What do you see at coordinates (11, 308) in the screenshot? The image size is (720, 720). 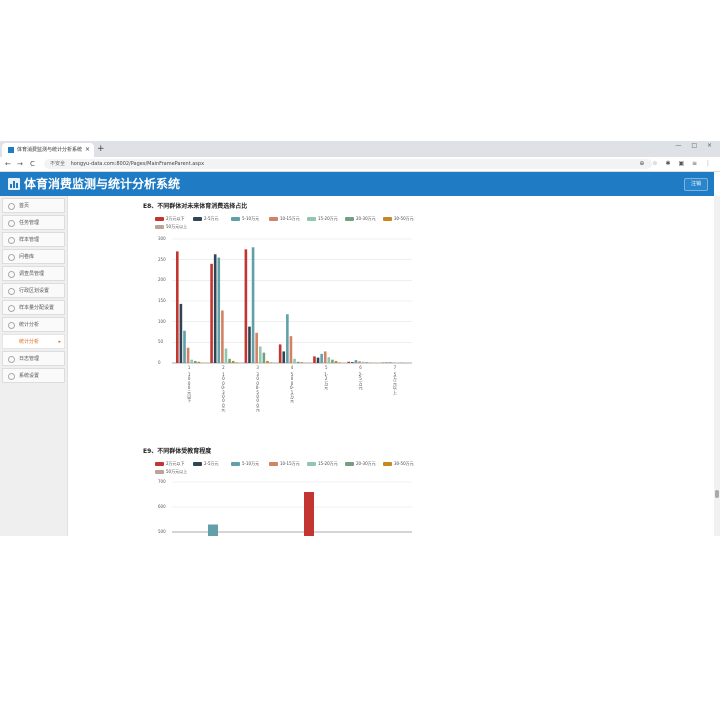 I see `allocation-icon` at bounding box center [11, 308].